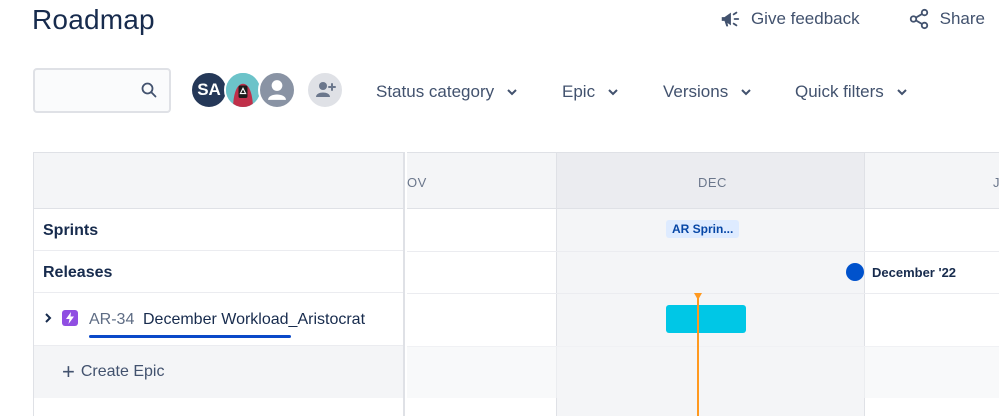 The width and height of the screenshot is (999, 416). I want to click on plus-icon: +, so click(68, 371).